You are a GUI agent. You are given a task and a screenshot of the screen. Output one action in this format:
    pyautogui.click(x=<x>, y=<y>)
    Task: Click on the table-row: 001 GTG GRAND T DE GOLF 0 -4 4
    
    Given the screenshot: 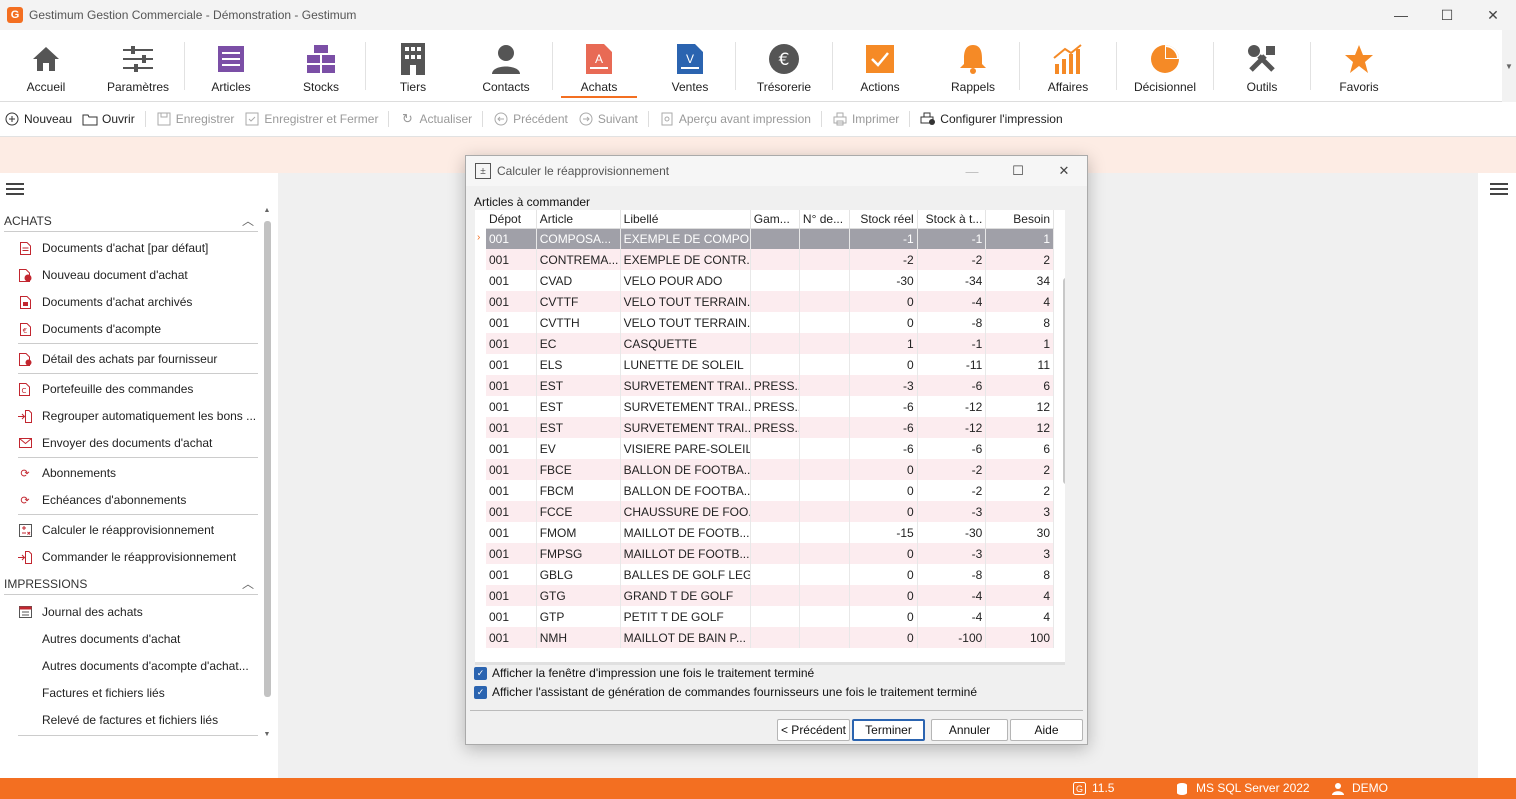 What is the action you would take?
    pyautogui.click(x=770, y=595)
    